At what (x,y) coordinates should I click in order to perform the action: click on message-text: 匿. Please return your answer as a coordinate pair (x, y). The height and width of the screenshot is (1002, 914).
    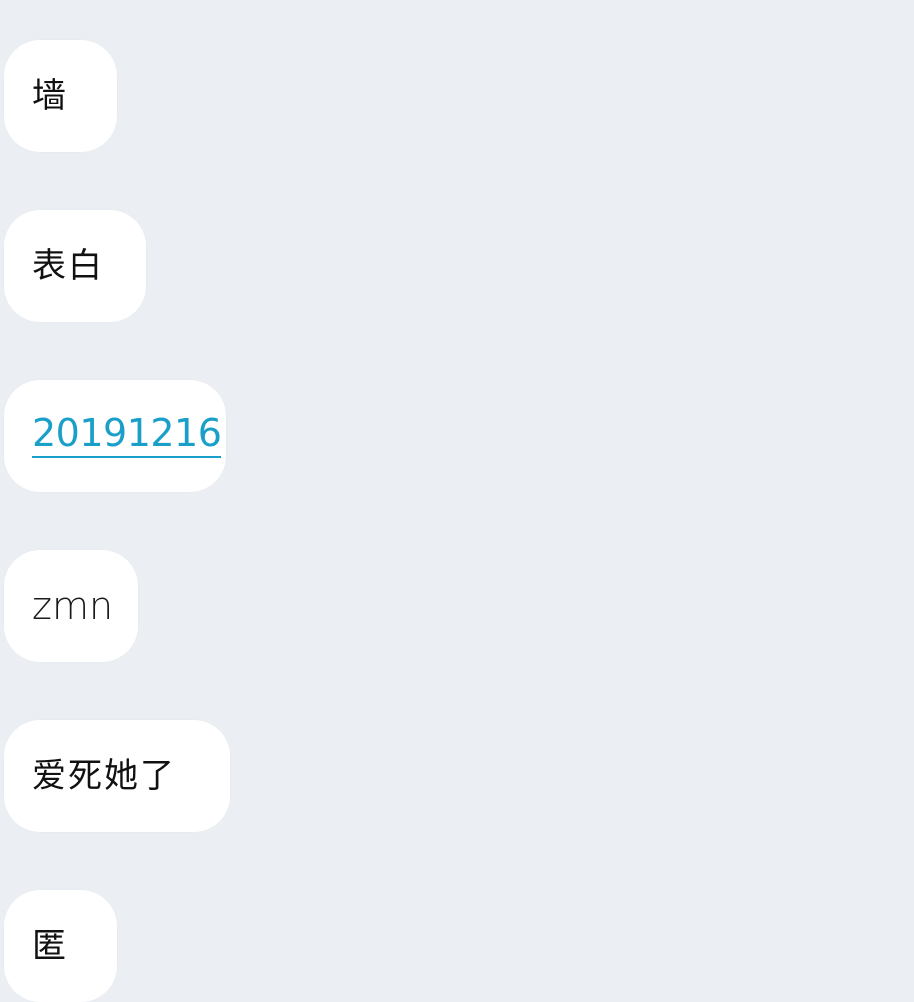
    Looking at the image, I should click on (50, 946).